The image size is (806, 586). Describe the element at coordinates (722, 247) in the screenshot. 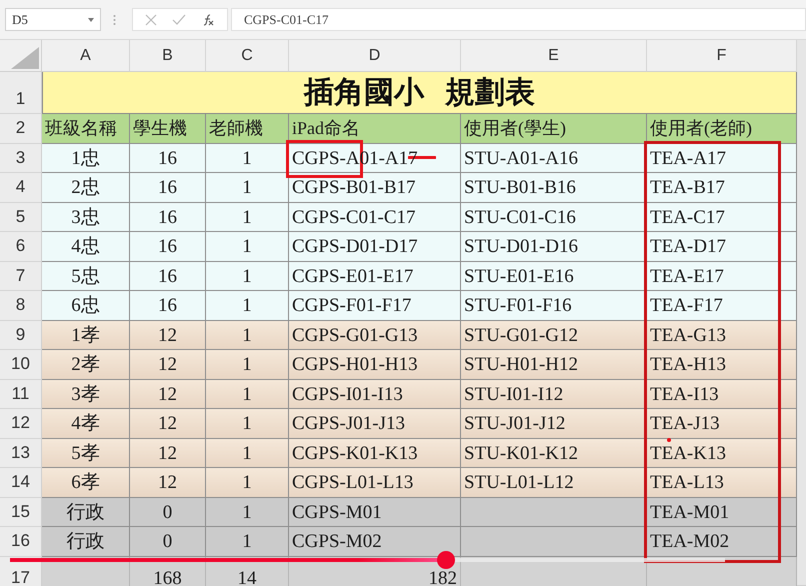

I see `table-cell: TEA-D17` at that location.